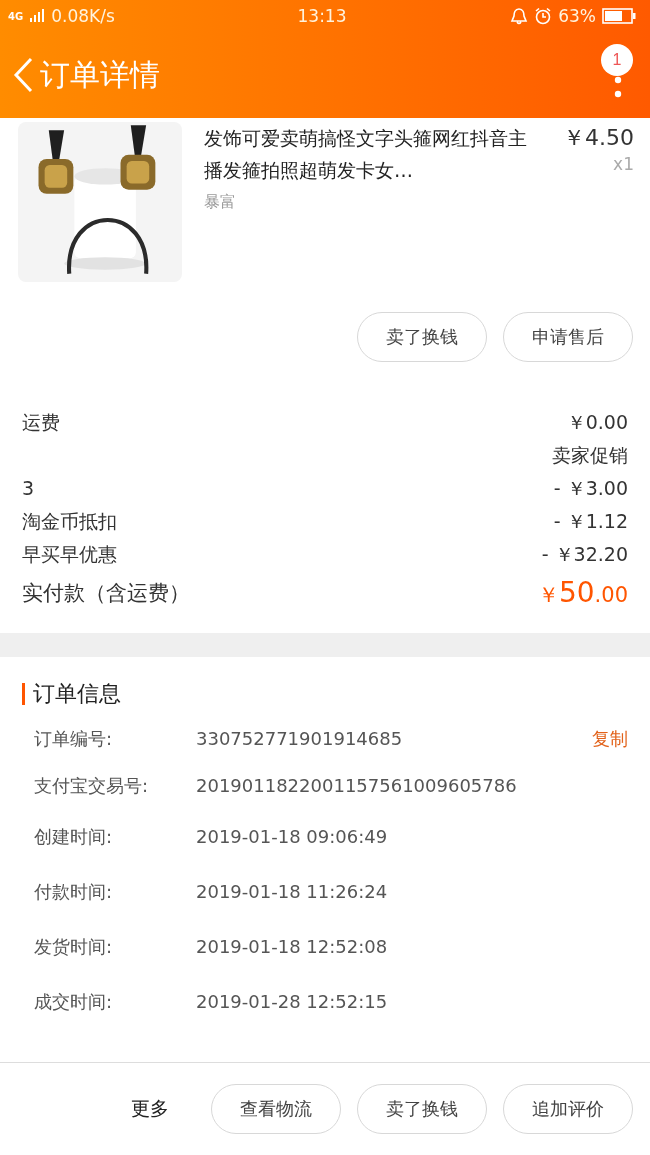 The height and width of the screenshot is (1155, 650). What do you see at coordinates (617, 60) in the screenshot?
I see `notification-badge: 1` at bounding box center [617, 60].